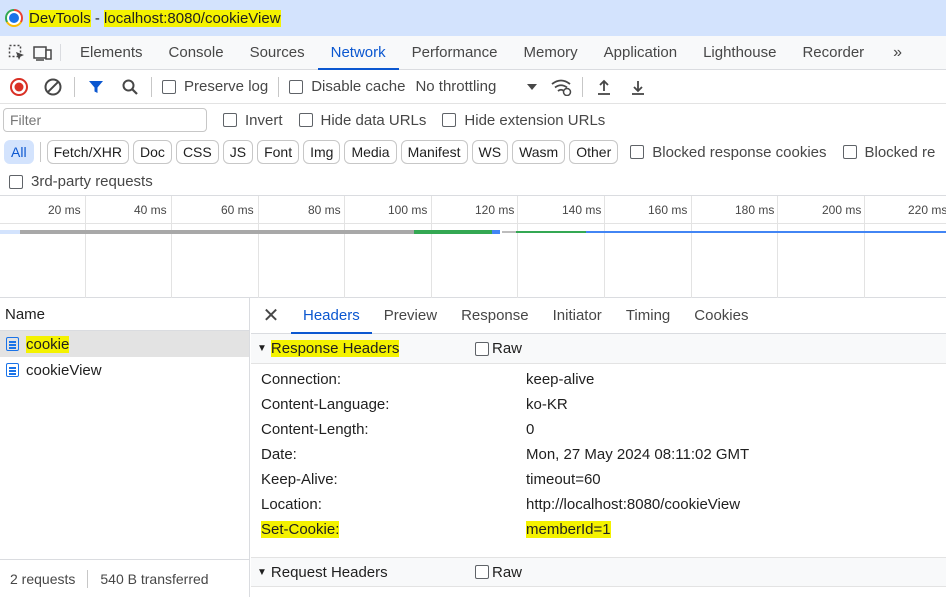 This screenshot has width=946, height=597. Describe the element at coordinates (449, 120) in the screenshot. I see `hide-extension-urls-box` at that location.